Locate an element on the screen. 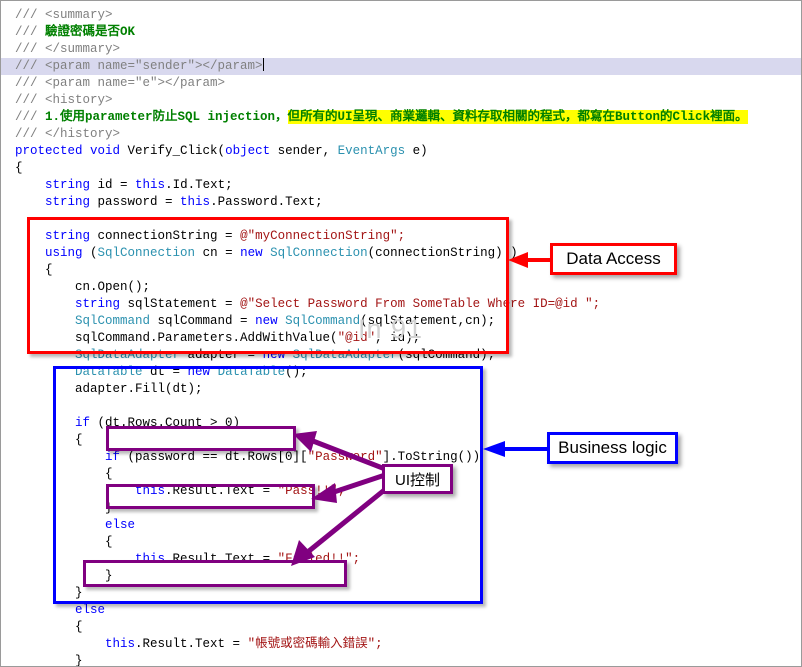 This screenshot has width=802, height=667. ui-control-box-failed is located at coordinates (210, 496).